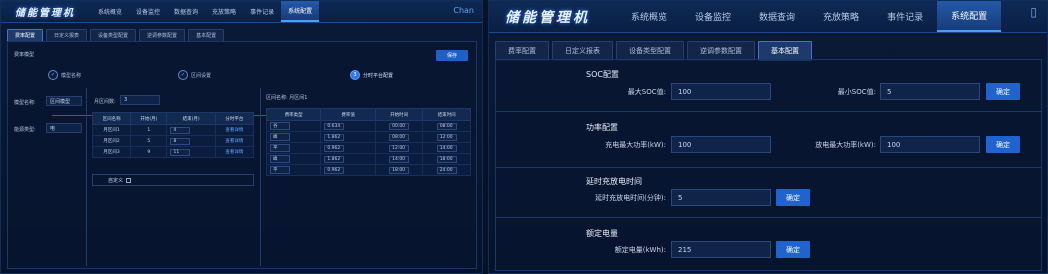  I want to click on end-month-select: 11, so click(180, 152).